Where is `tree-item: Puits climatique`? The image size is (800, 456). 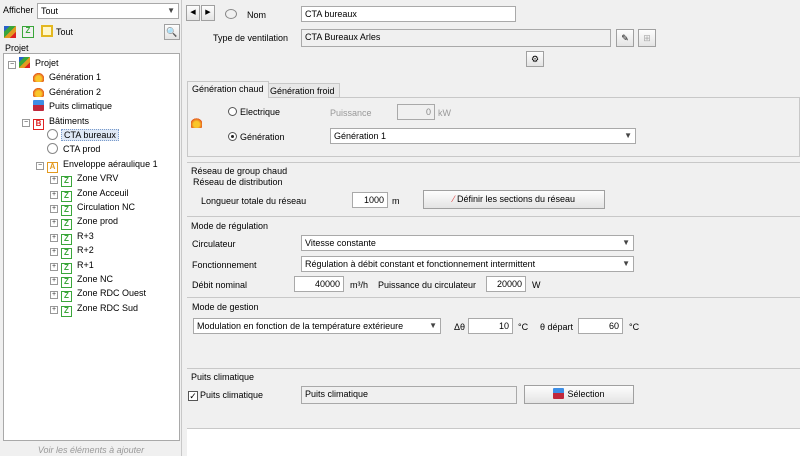 tree-item: Puits climatique is located at coordinates (68, 106).